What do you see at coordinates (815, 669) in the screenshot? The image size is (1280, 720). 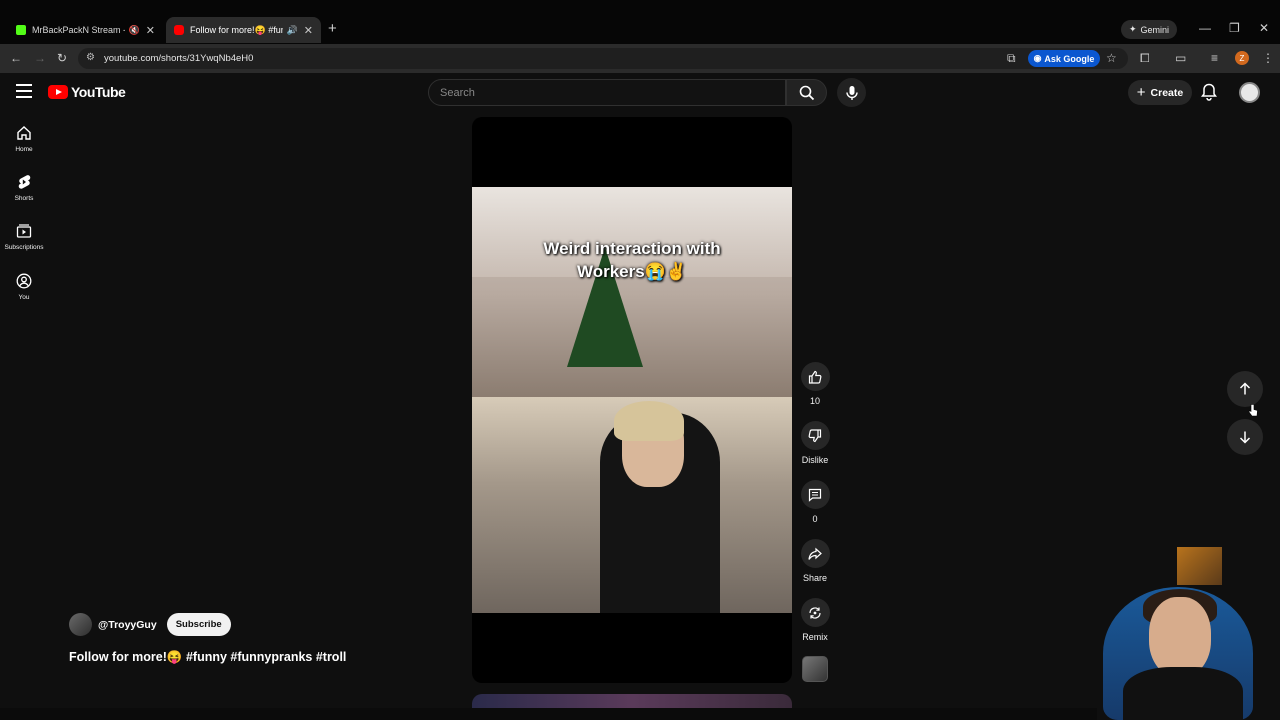 I see `sound-thumbnail` at bounding box center [815, 669].